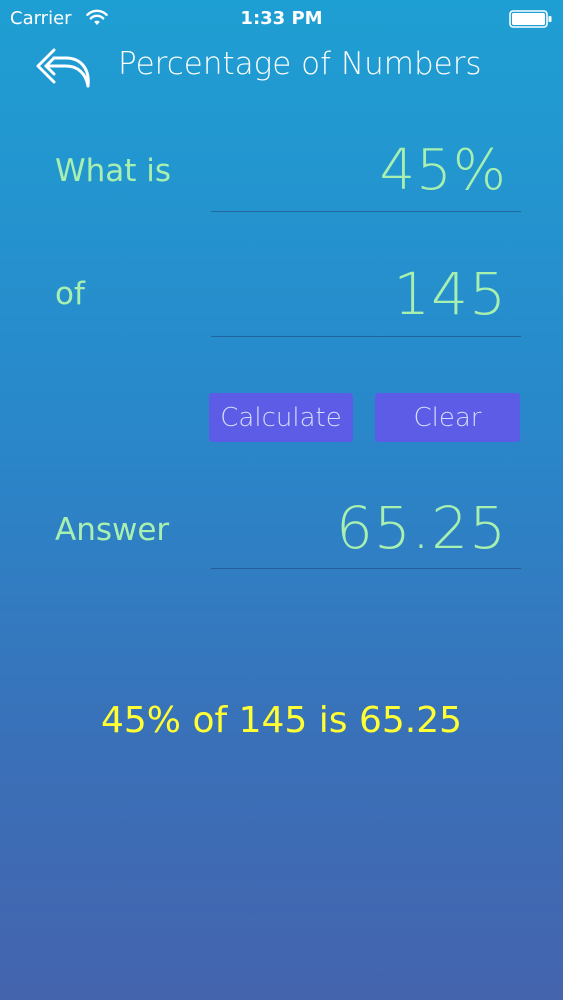 Image resolution: width=563 pixels, height=1000 pixels. Describe the element at coordinates (530, 19) in the screenshot. I see `battery-icon` at that location.